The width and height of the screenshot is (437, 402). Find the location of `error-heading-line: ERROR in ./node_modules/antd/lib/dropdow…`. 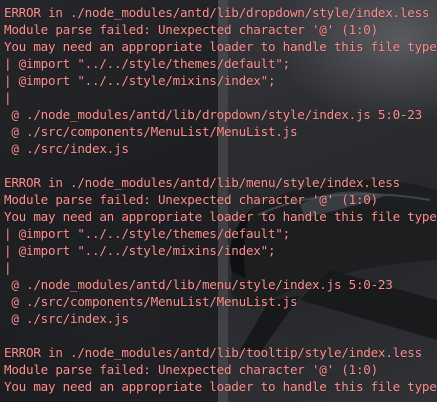

error-heading-line: ERROR in ./node_modules/antd/lib/dropdow… is located at coordinates (217, 12).